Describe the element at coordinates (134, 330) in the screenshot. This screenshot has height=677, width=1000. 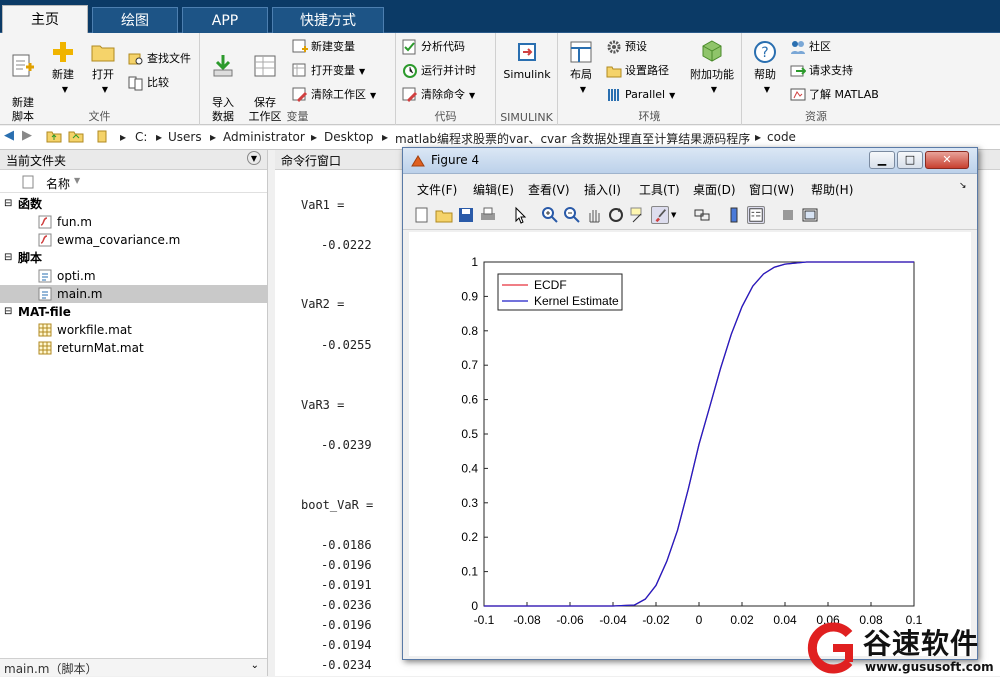
I see `list-item: workfile.mat` at that location.